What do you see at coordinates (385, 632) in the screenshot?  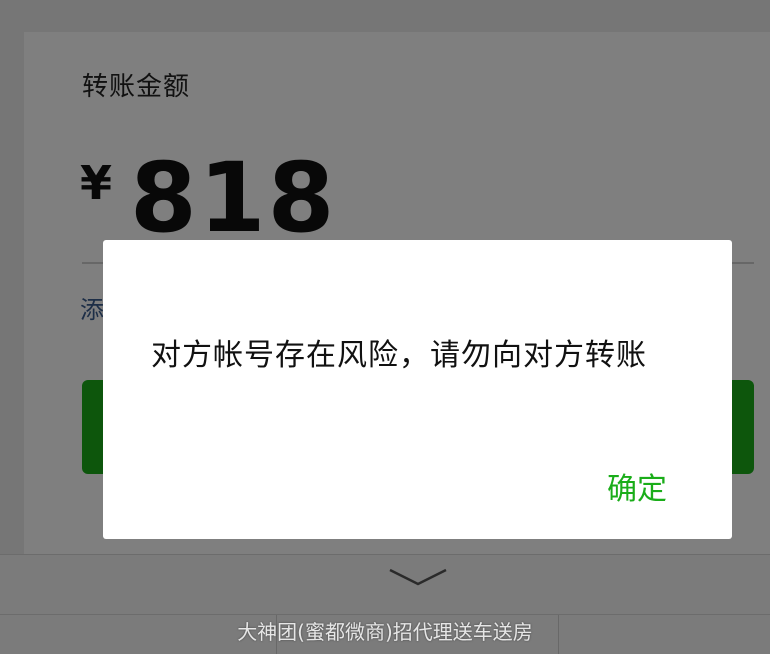 I see `watermark-text: 大神团(蜜都微商)招代理送车送房` at bounding box center [385, 632].